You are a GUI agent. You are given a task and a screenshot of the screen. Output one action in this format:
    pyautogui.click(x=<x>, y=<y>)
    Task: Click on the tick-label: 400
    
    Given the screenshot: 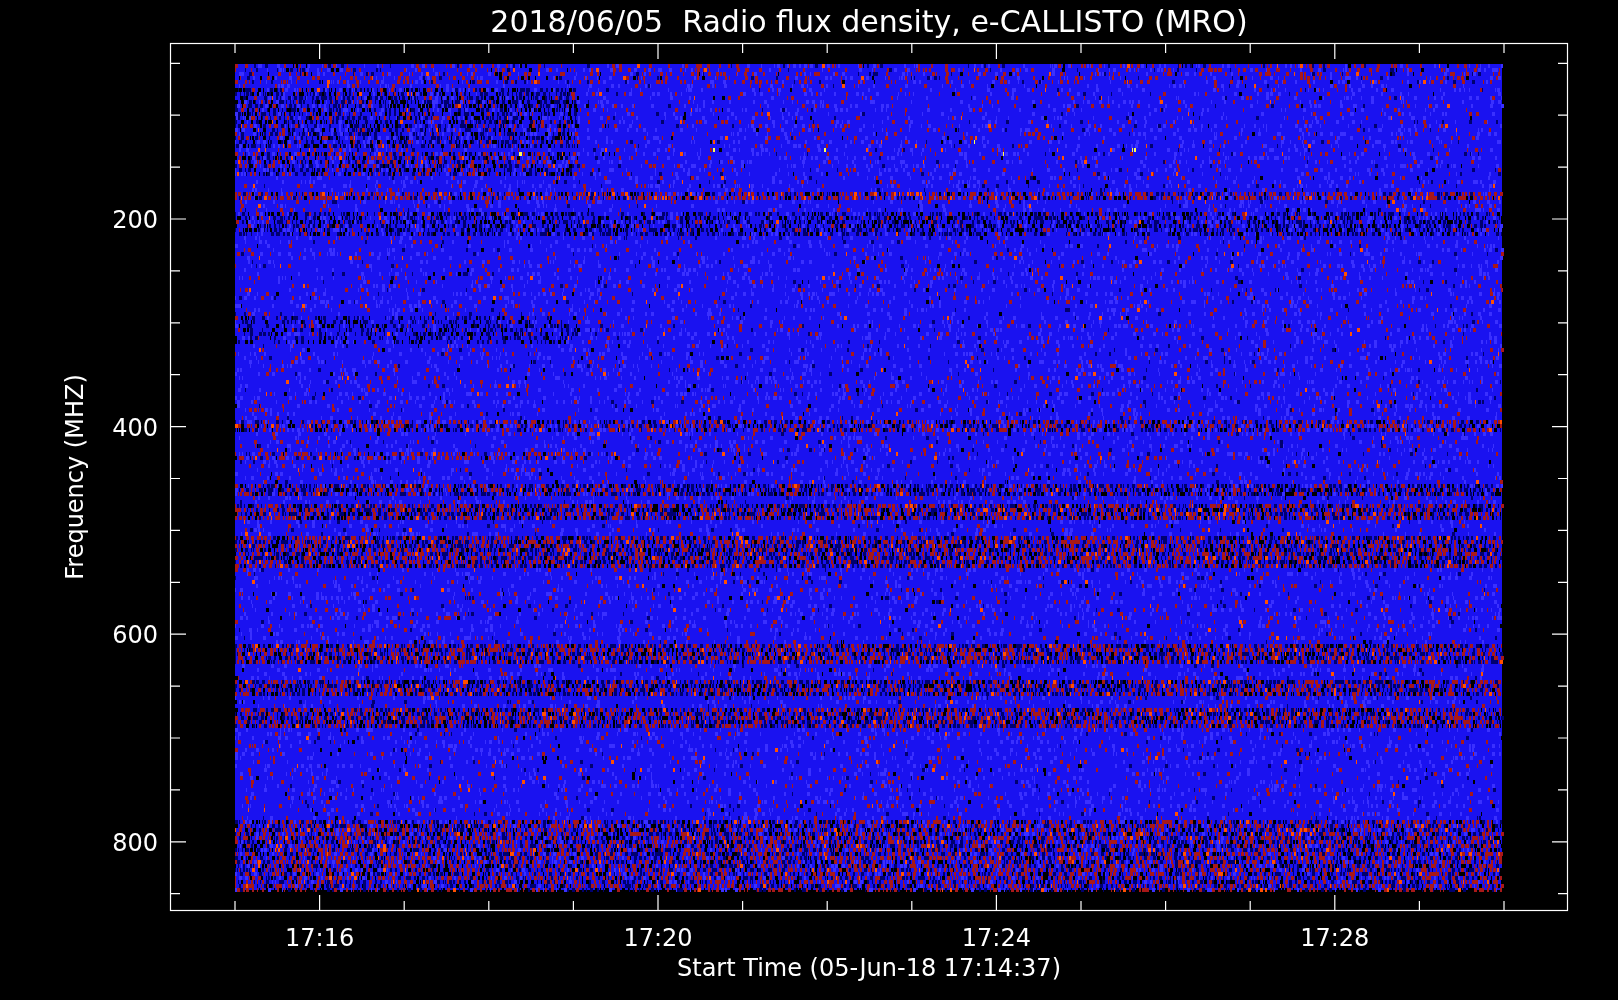 What is the action you would take?
    pyautogui.click(x=135, y=427)
    